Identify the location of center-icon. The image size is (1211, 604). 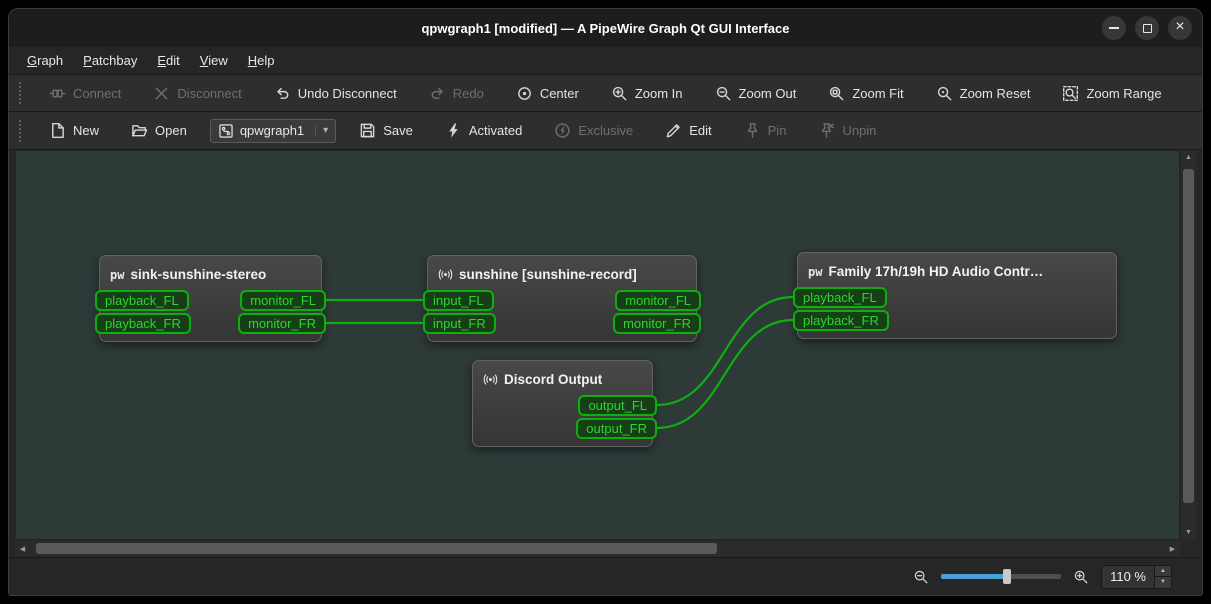
(524, 93).